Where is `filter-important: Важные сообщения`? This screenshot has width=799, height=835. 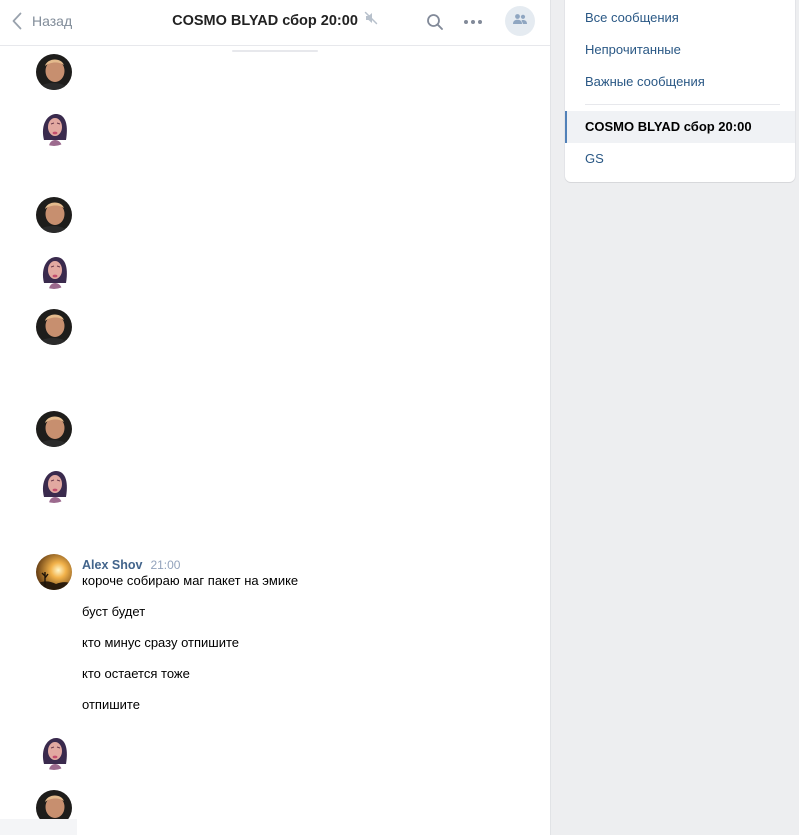 filter-important: Важные сообщения is located at coordinates (680, 82).